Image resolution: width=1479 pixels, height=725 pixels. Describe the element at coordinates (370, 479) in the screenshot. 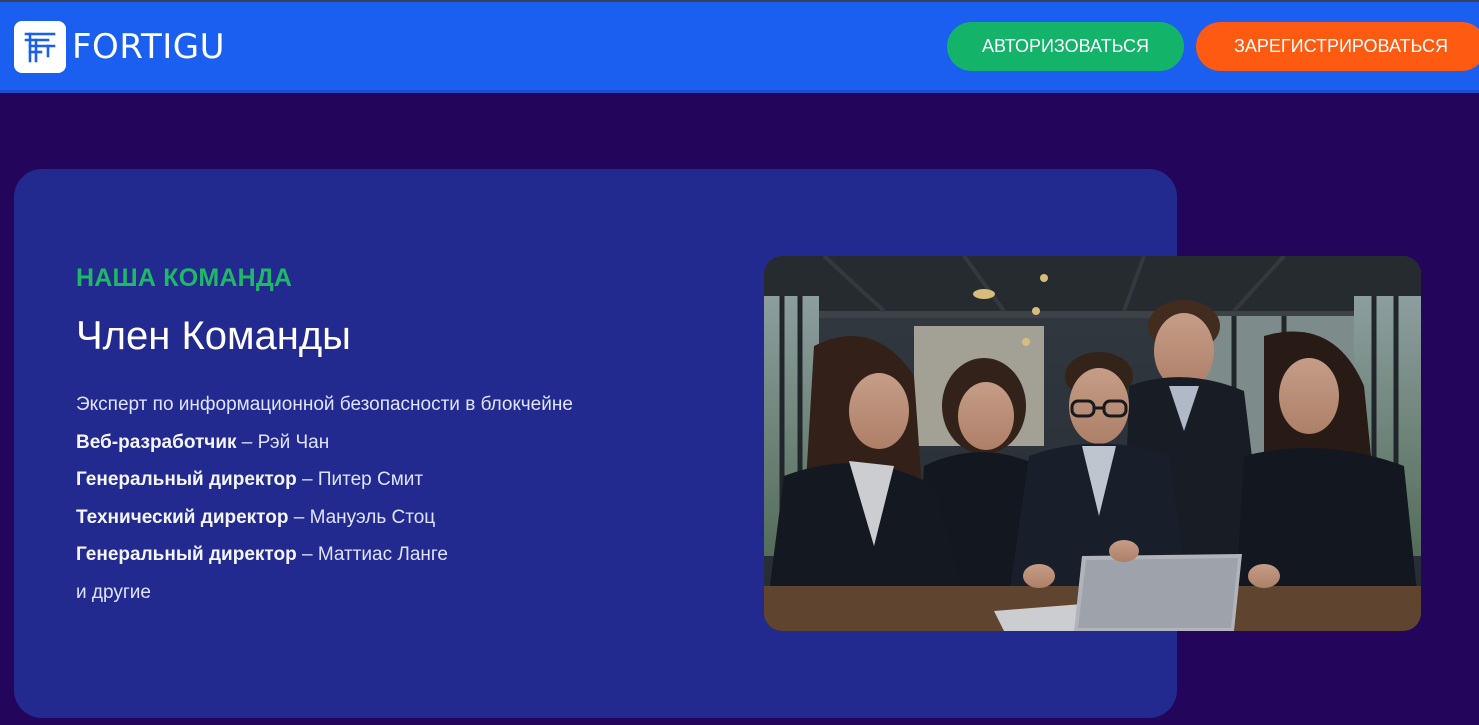

I see `member-name: Питер Смит` at that location.